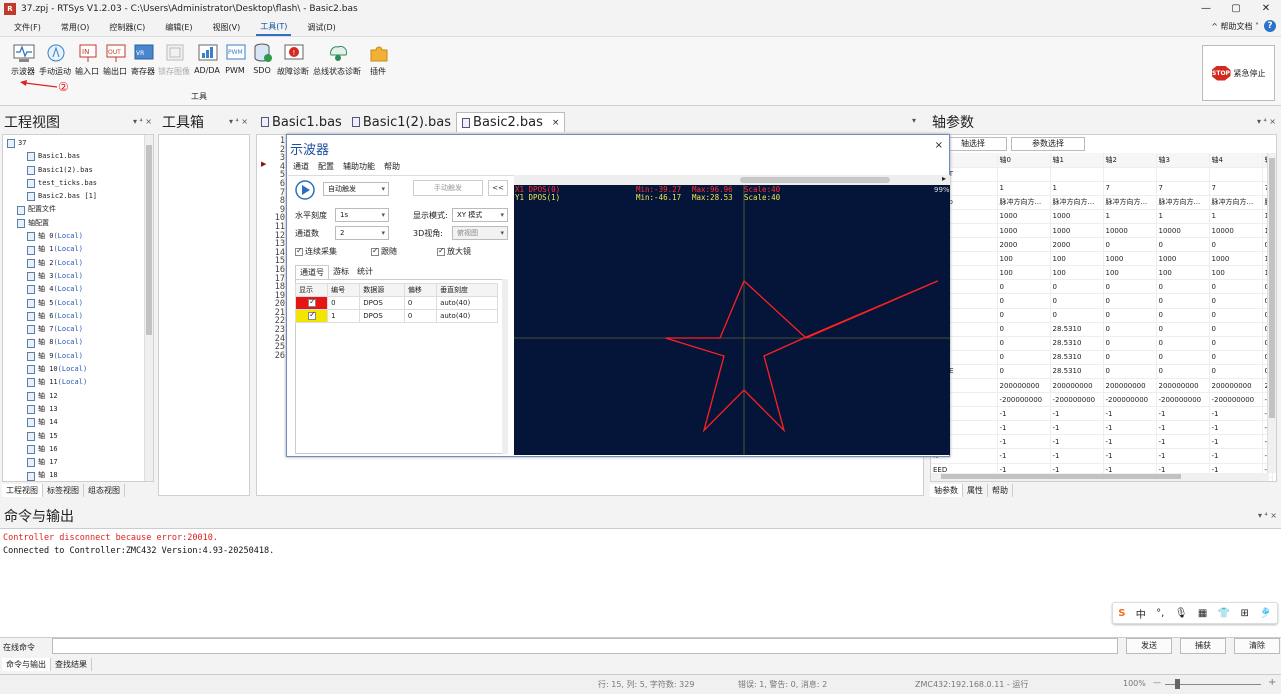  What do you see at coordinates (23, 60) in the screenshot?
I see `oscilloscope-button: 示波器` at bounding box center [23, 60].